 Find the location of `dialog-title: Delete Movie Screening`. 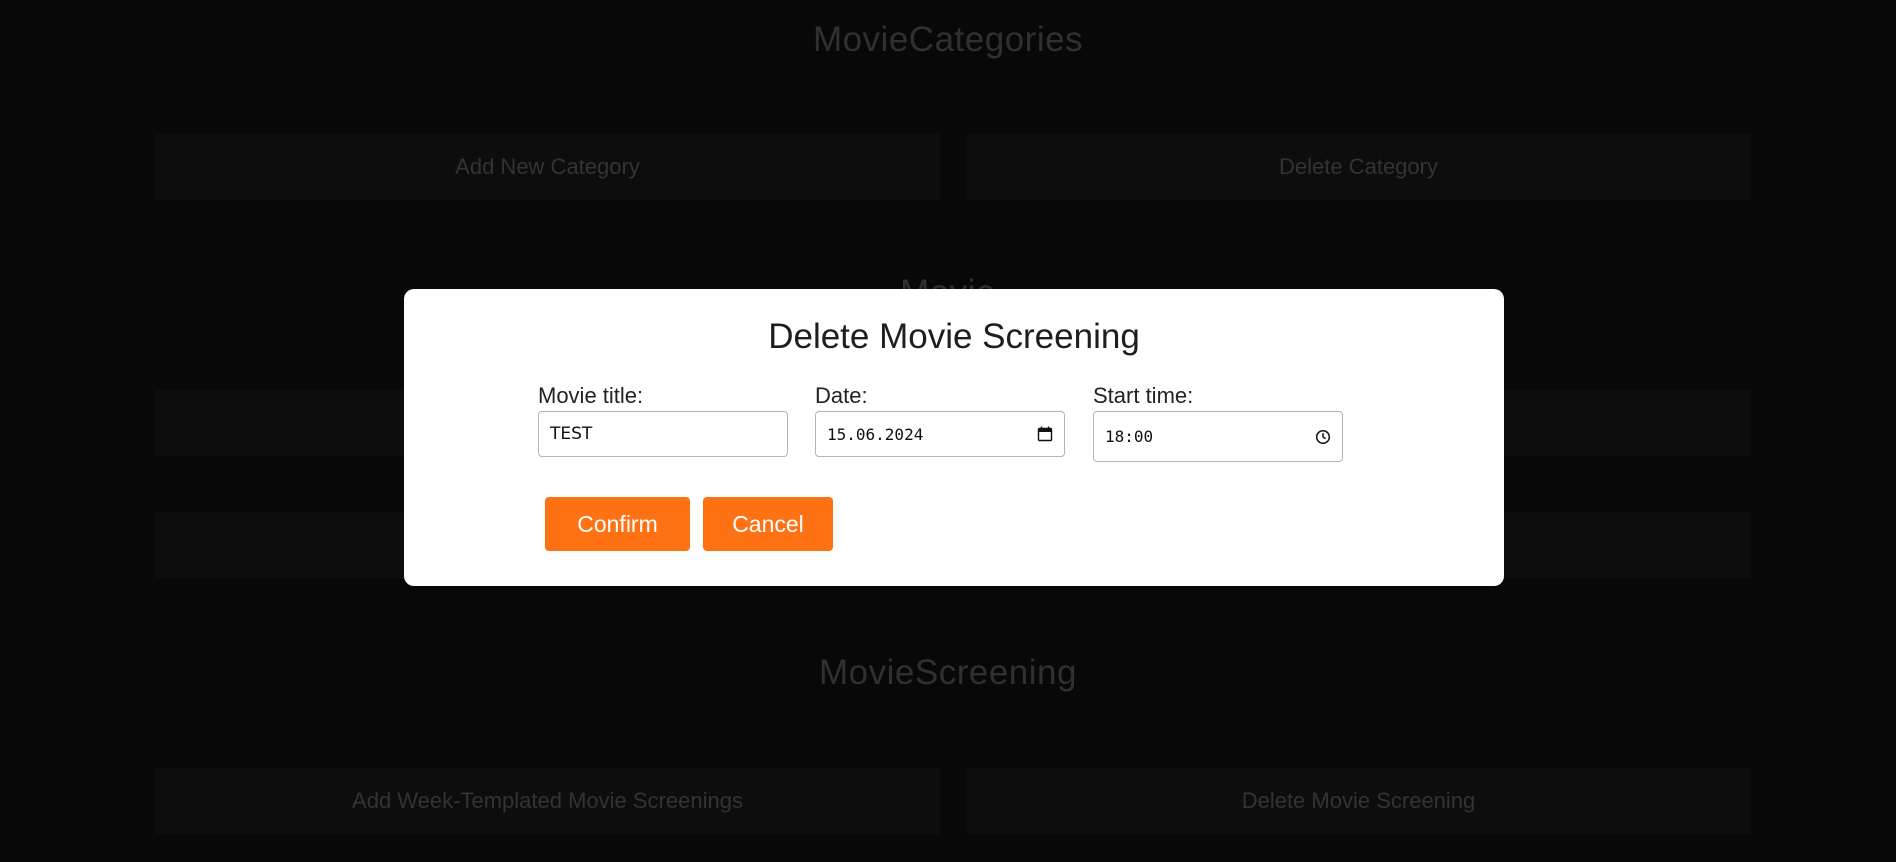

dialog-title: Delete Movie Screening is located at coordinates (954, 336).